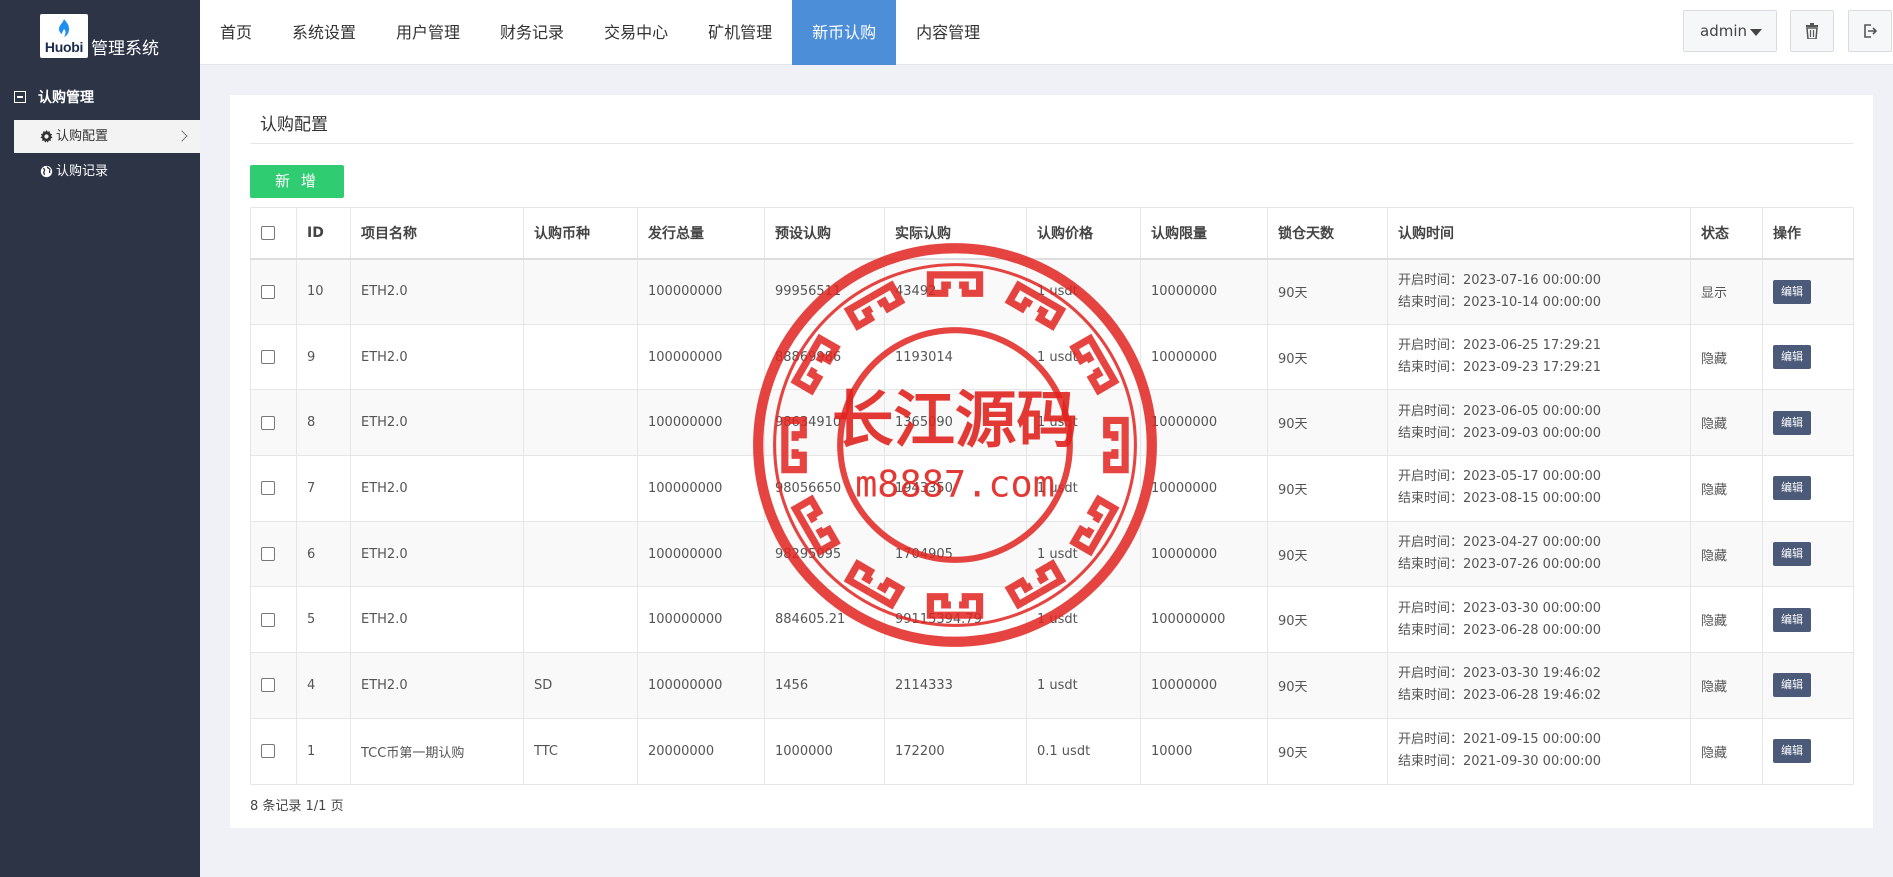  What do you see at coordinates (824, 357) in the screenshot?
I see `cell-preset: 88869986` at bounding box center [824, 357].